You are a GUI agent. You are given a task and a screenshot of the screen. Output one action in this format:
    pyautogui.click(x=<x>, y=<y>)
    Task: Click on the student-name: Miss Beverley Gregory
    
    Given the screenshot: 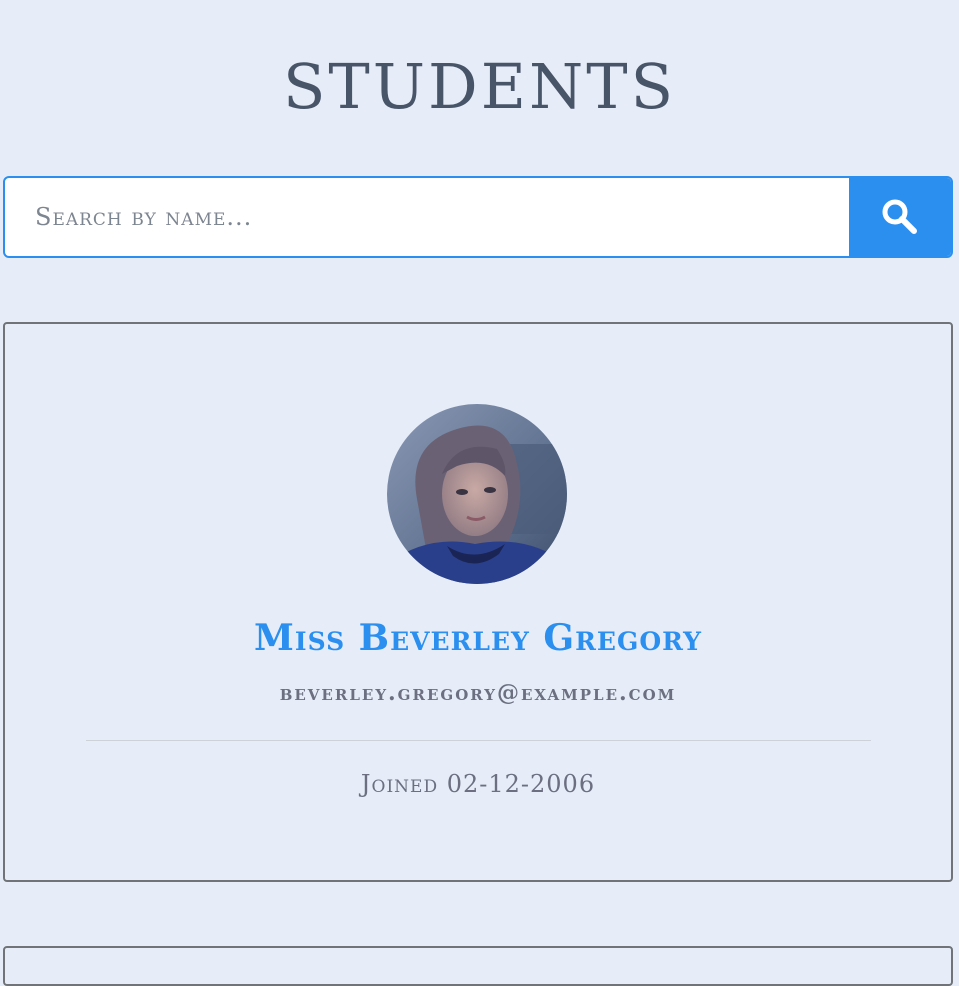 What is the action you would take?
    pyautogui.click(x=478, y=638)
    